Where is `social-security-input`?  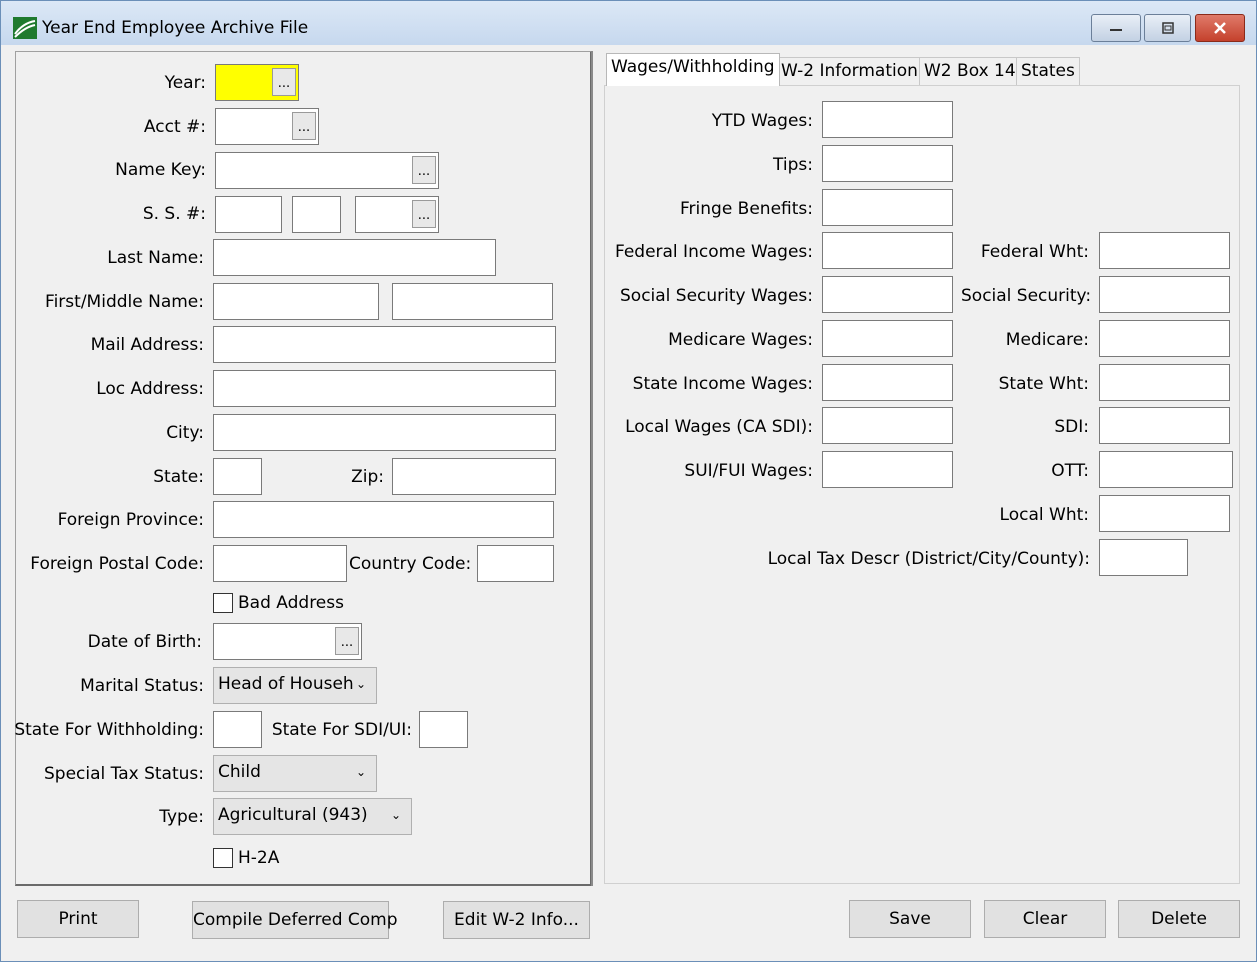
social-security-input is located at coordinates (1164, 294).